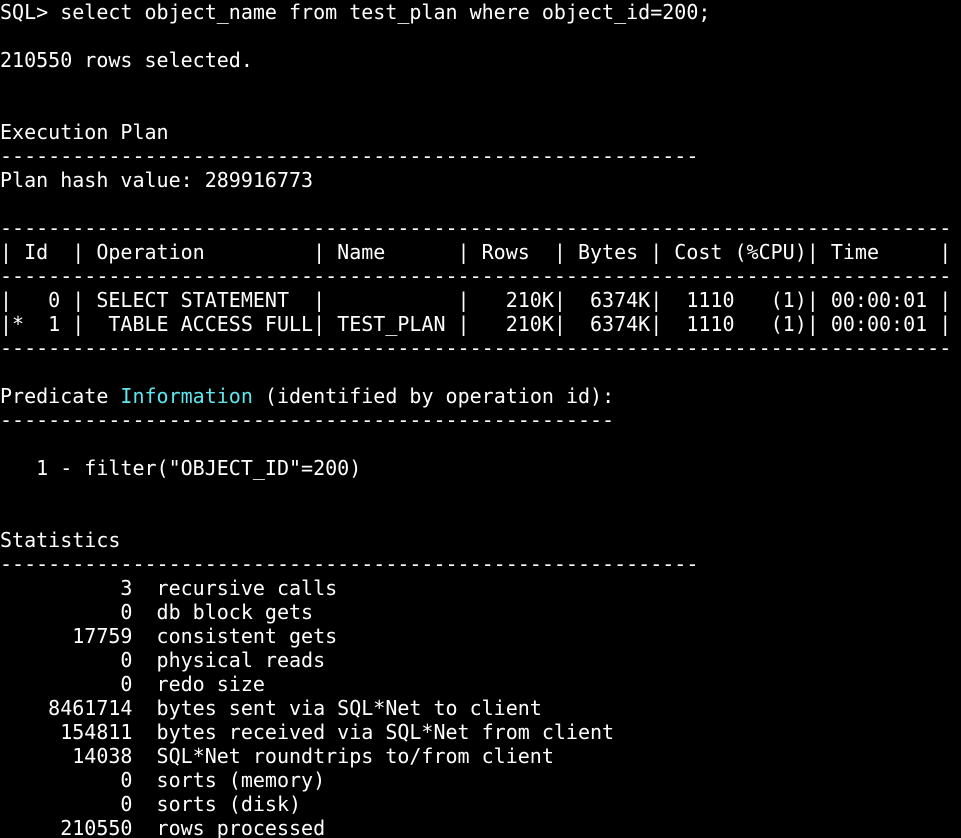  What do you see at coordinates (157, 612) in the screenshot?
I see `statistics-line: 0 db block gets` at bounding box center [157, 612].